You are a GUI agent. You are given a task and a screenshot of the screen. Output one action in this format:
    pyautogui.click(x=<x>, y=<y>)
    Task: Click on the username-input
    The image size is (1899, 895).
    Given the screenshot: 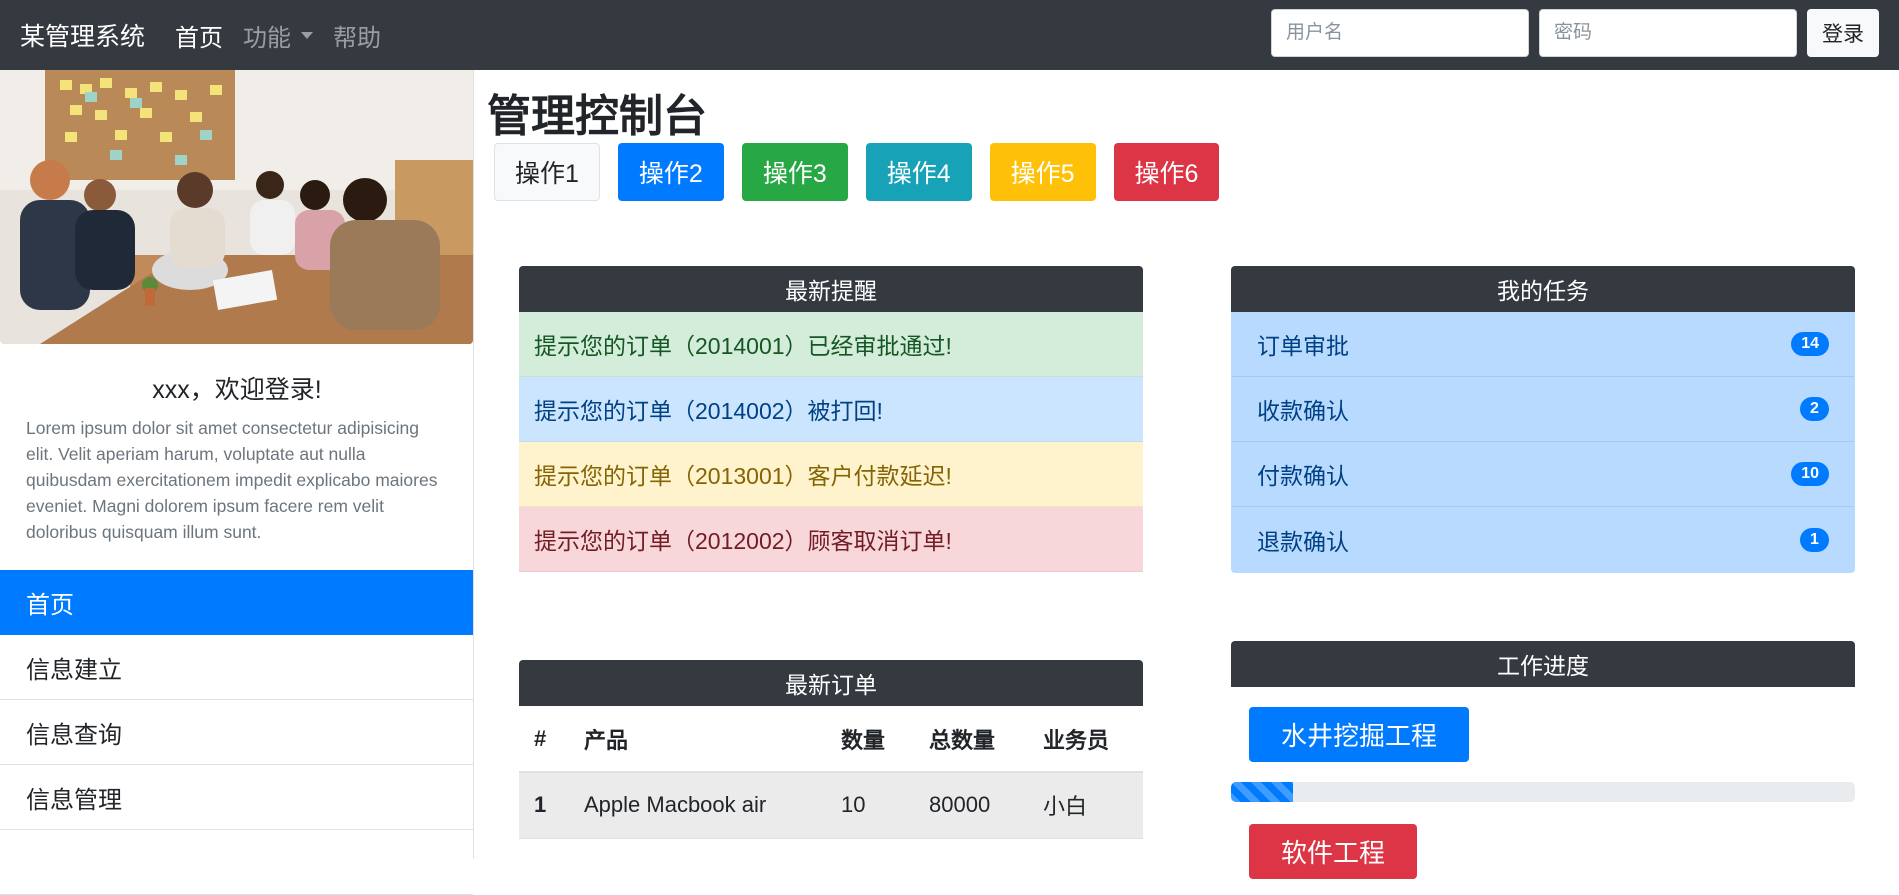 What is the action you would take?
    pyautogui.click(x=1400, y=33)
    